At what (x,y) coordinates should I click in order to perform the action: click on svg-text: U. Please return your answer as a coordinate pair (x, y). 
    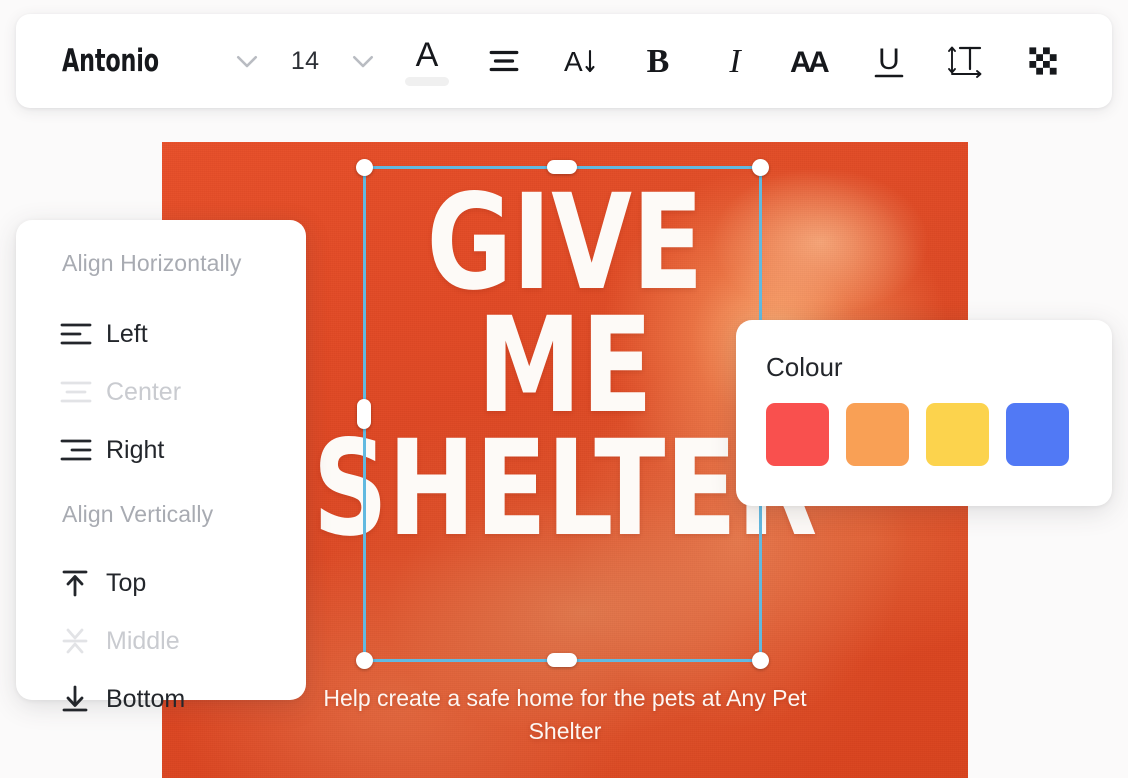
    Looking at the image, I should click on (889, 59).